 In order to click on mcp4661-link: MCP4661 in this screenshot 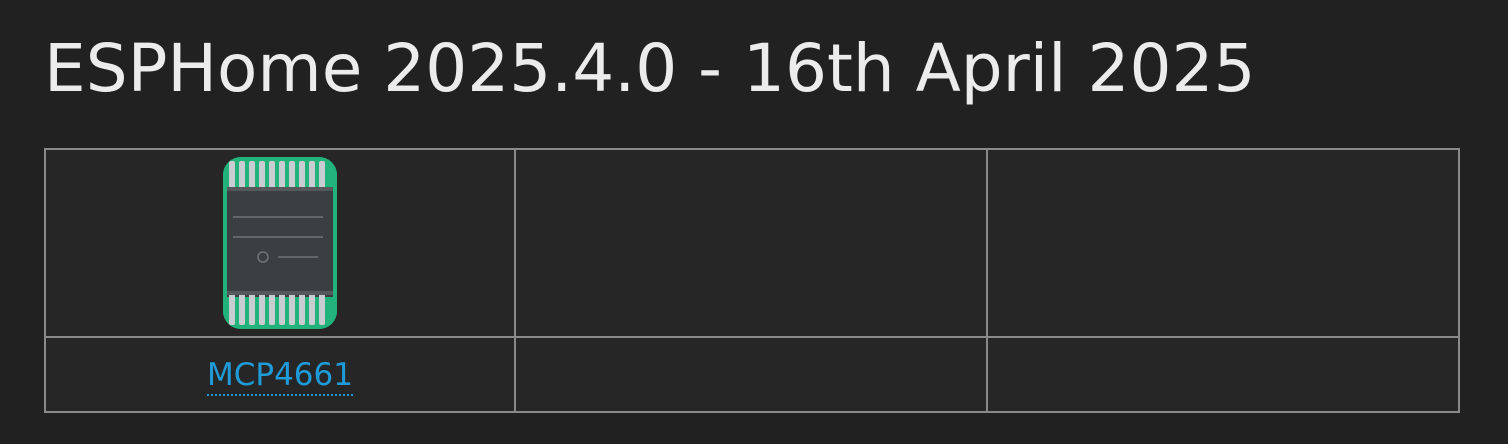, I will do `click(280, 376)`.